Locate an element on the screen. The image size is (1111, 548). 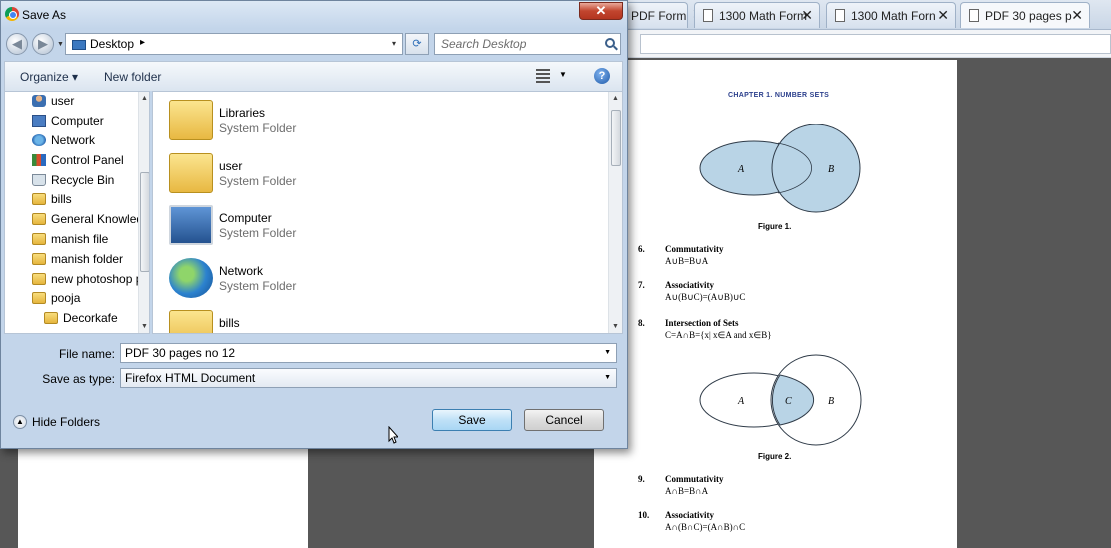
nav-item-pooja: pooja is located at coordinates (56, 298).